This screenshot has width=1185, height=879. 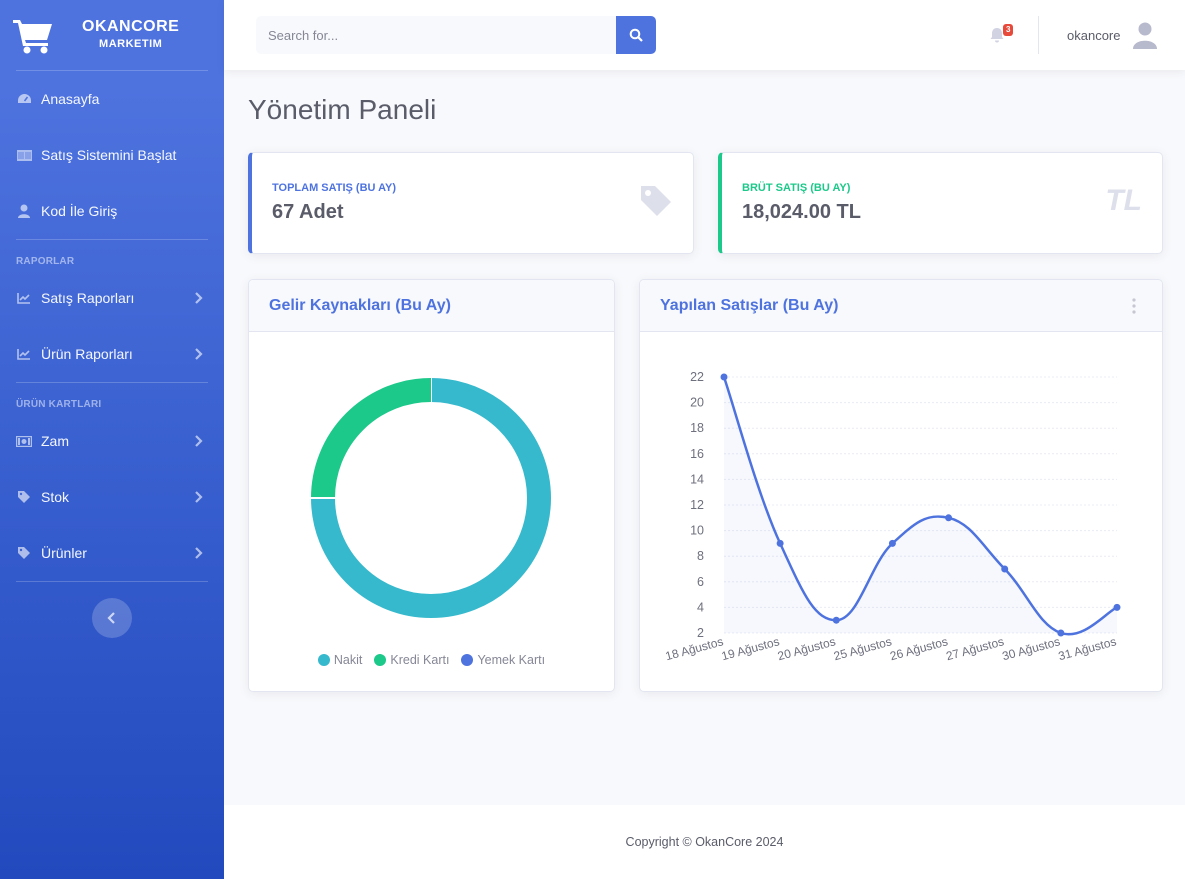 What do you see at coordinates (801, 212) in the screenshot?
I see `stat-value: 18,024.00 TL` at bounding box center [801, 212].